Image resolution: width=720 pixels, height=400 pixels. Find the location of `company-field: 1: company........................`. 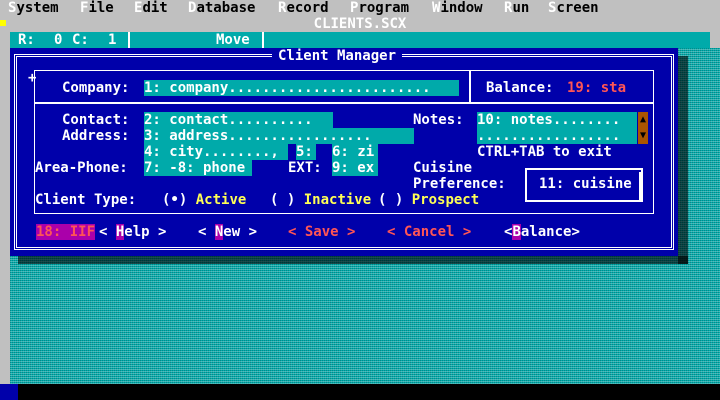

company-field: 1: company........................ is located at coordinates (301, 88).